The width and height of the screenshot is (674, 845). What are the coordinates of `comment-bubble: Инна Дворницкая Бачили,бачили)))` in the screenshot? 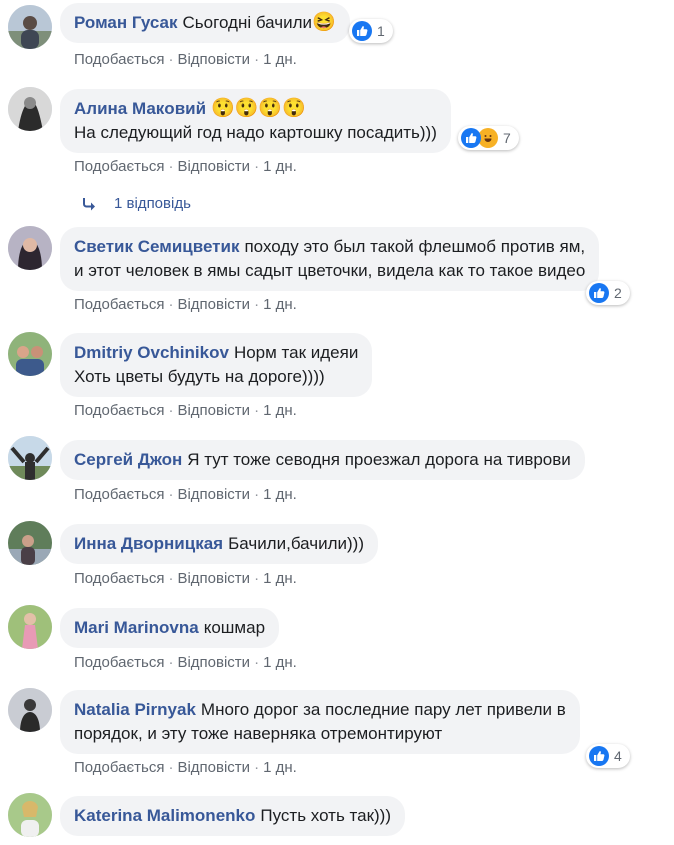 It's located at (219, 544).